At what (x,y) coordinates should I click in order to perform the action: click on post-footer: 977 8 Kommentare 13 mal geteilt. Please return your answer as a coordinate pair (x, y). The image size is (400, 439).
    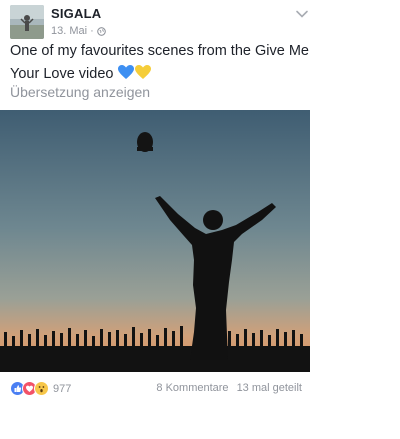
    Looking at the image, I should click on (156, 389).